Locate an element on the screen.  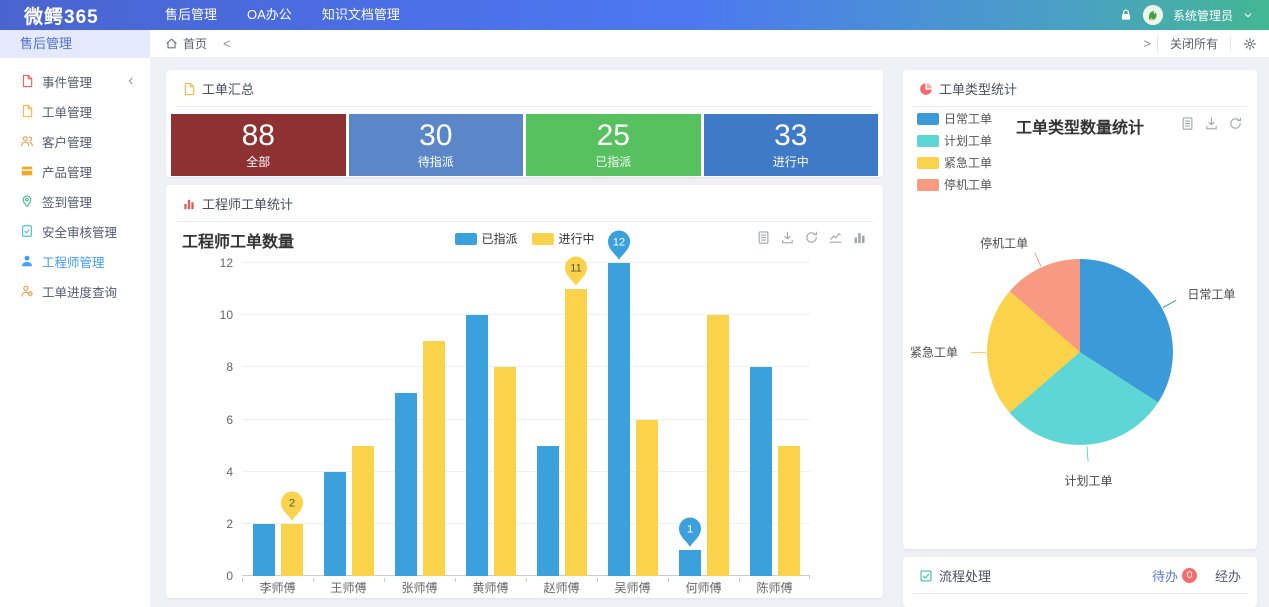
bar-进行中-张师傅 is located at coordinates (433, 458).